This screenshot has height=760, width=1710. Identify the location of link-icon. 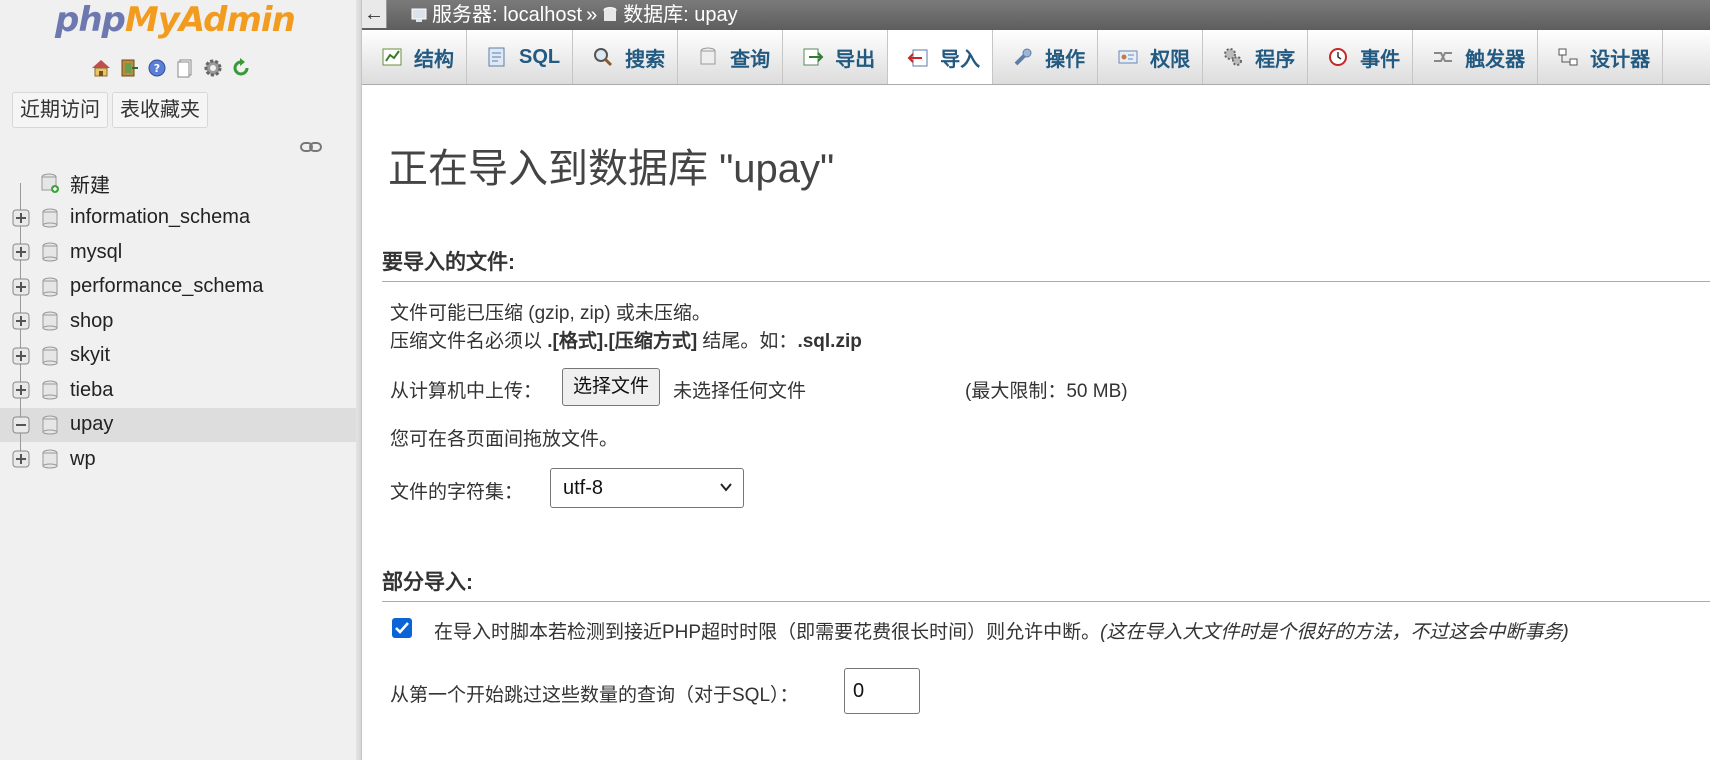
(311, 147).